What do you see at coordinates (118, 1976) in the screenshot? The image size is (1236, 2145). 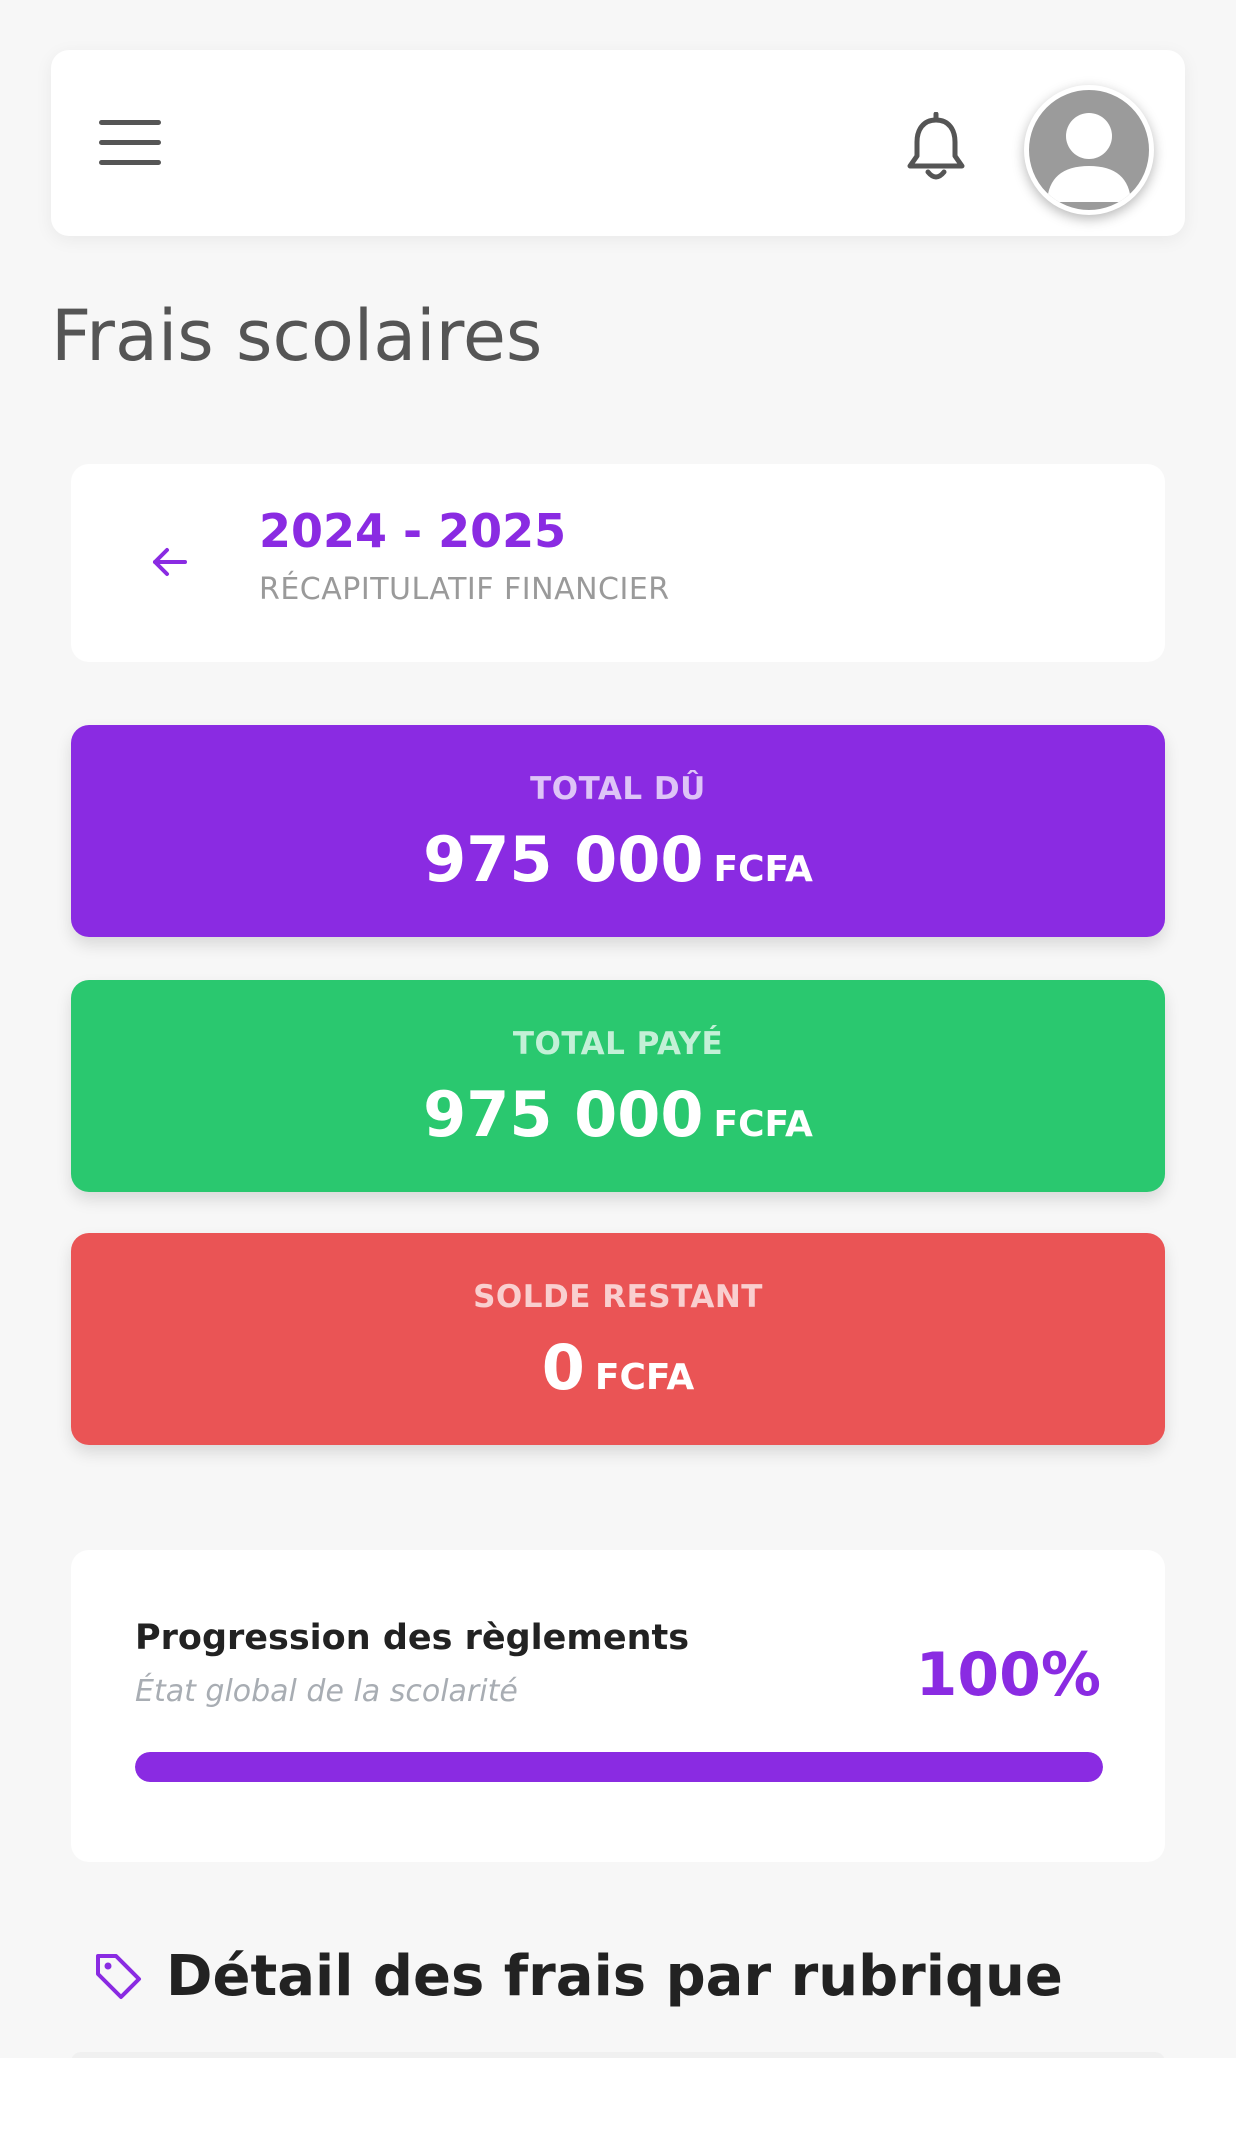 I see `tag-icon` at bounding box center [118, 1976].